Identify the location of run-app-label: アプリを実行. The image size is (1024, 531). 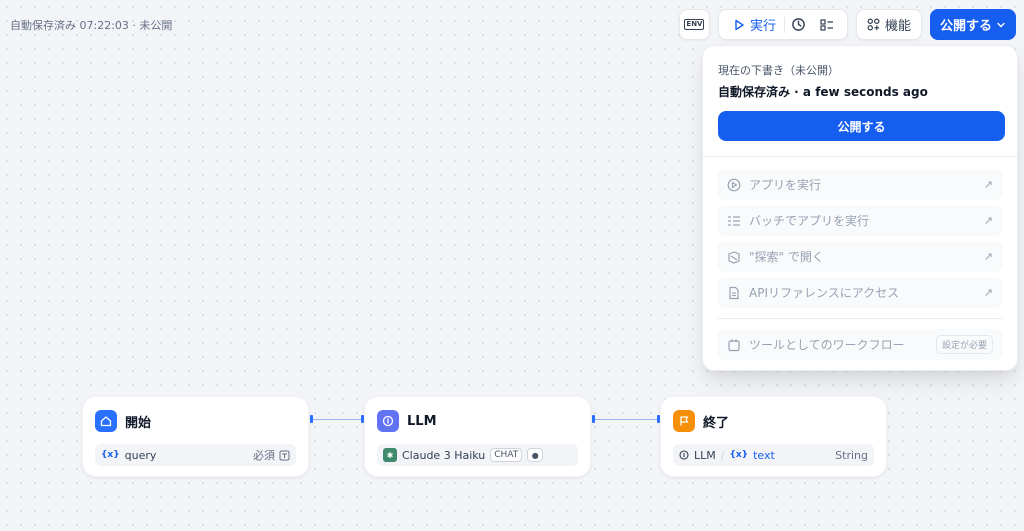
(785, 185).